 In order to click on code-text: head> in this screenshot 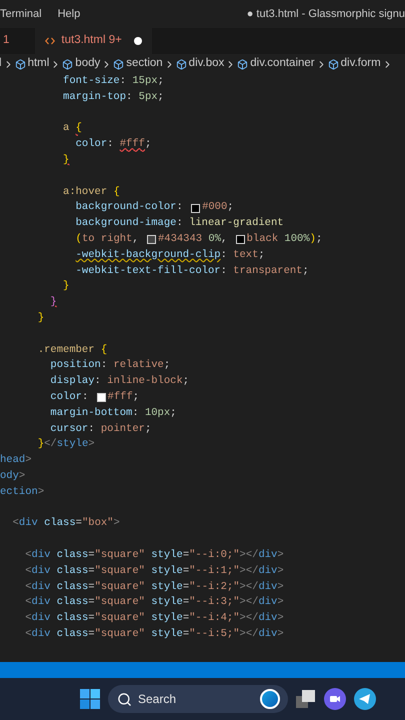, I will do `click(16, 460)`.